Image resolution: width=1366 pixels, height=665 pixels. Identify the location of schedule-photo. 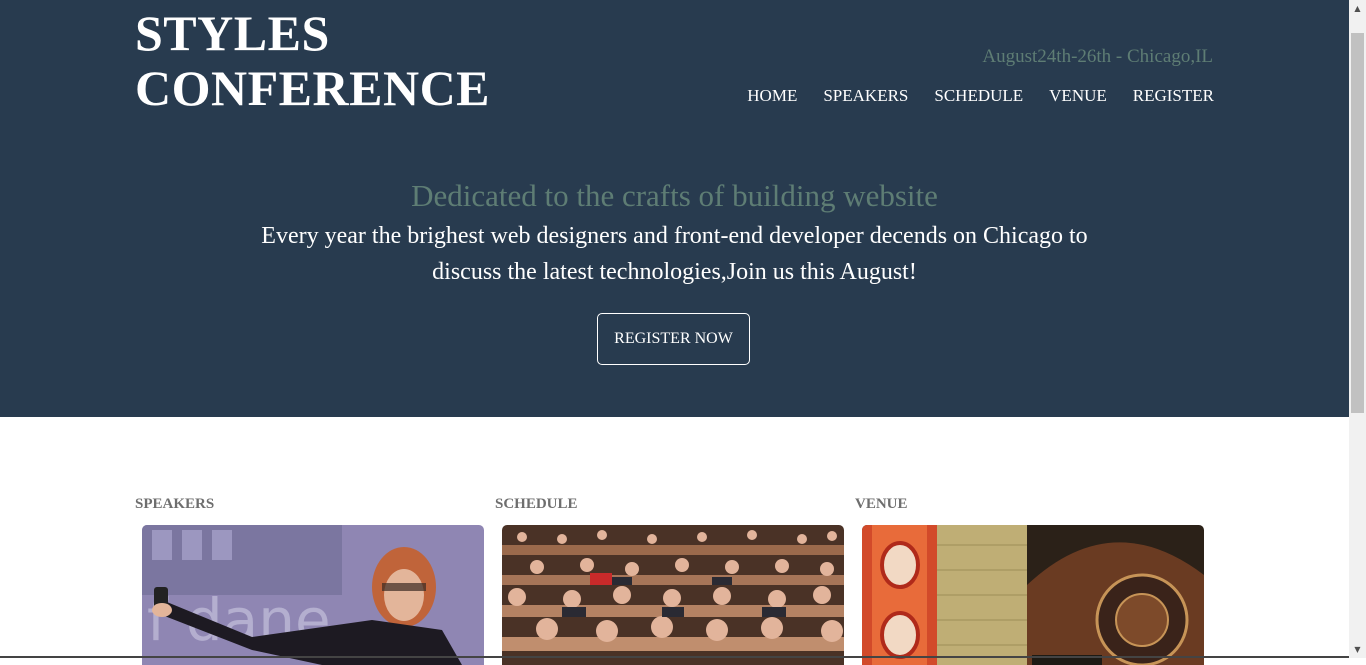
(673, 595).